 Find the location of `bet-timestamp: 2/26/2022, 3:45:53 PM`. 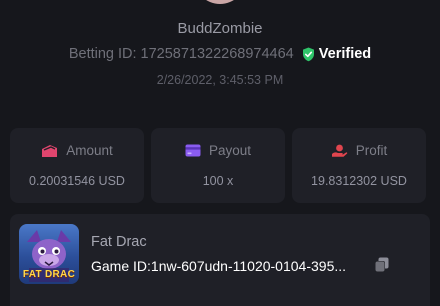

bet-timestamp: 2/26/2022, 3:45:53 PM is located at coordinates (220, 80).